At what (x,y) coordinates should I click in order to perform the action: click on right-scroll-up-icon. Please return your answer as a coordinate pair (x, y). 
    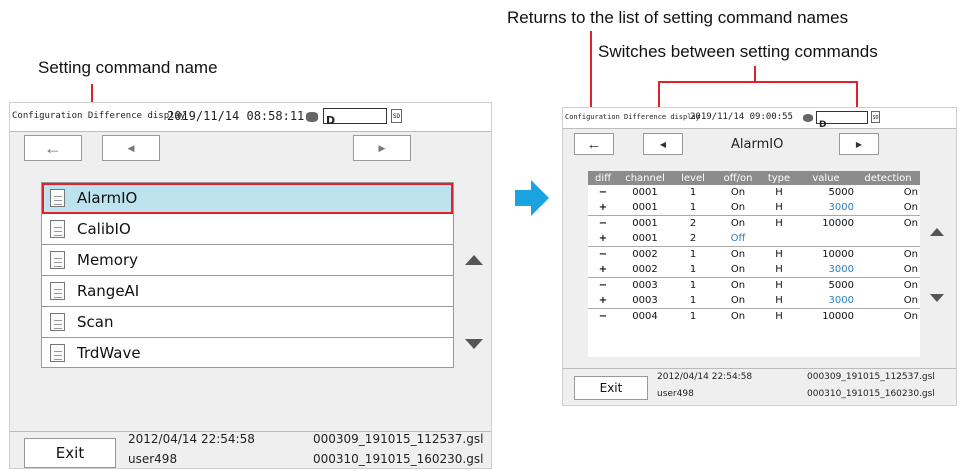
    Looking at the image, I should click on (937, 232).